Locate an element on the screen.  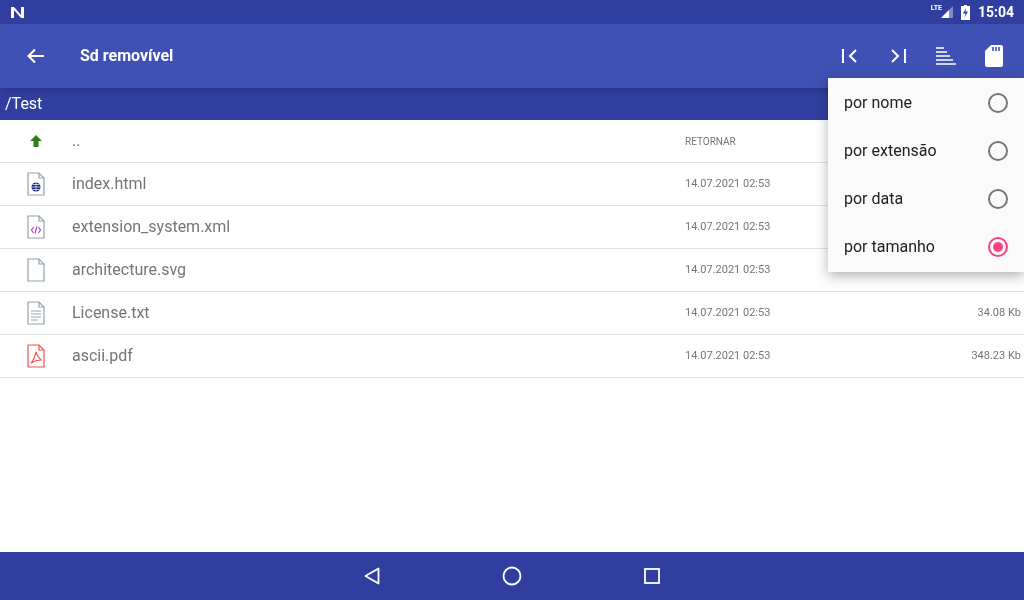
file-name: ascii.pdf is located at coordinates (103, 356).